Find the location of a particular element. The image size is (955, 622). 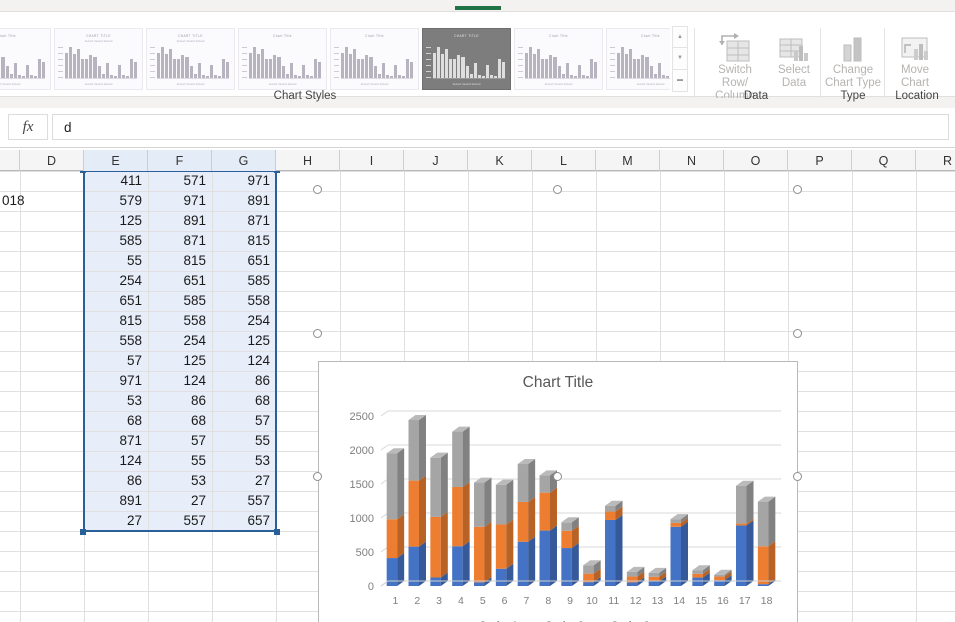

column-header-o: O is located at coordinates (756, 160).